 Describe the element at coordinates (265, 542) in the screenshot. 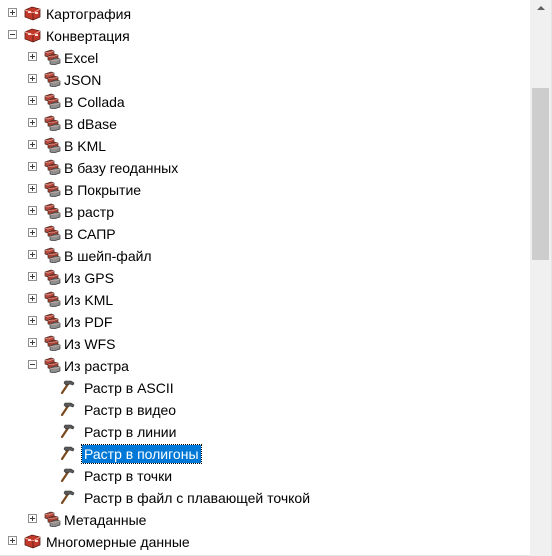

I see `tree-node-multidimensional: Многомерные данные` at that location.